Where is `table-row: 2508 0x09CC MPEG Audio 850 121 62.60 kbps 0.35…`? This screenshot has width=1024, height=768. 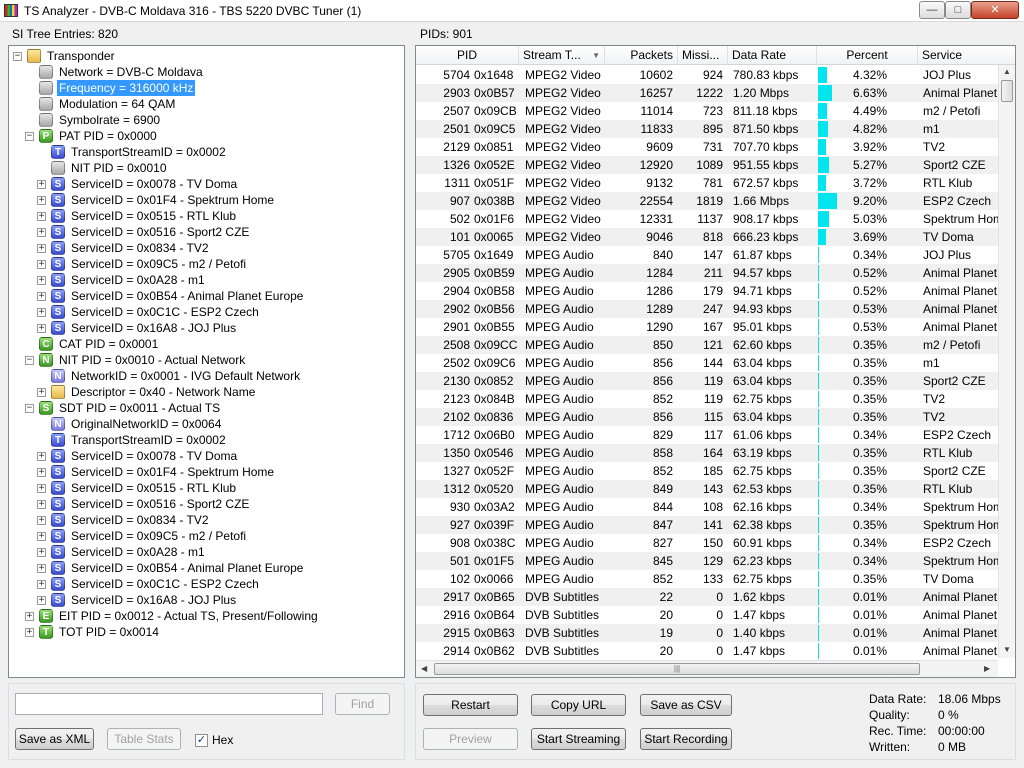
table-row: 2508 0x09CC MPEG Audio 850 121 62.60 kbps 0.35… is located at coordinates (707, 345).